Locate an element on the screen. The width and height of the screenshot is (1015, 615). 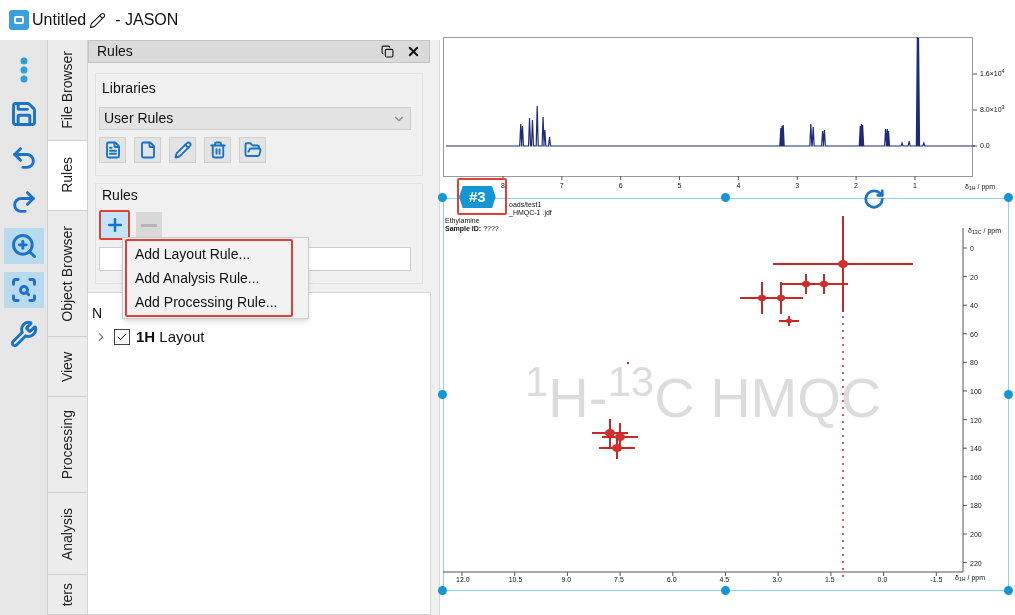
side-tab: Object Browser is located at coordinates (67, 274).